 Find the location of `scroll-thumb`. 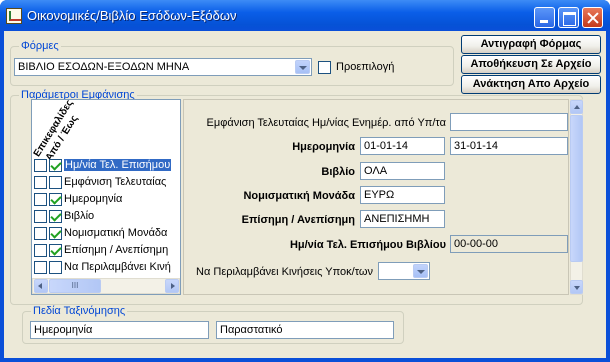

scroll-thumb is located at coordinates (576, 188).